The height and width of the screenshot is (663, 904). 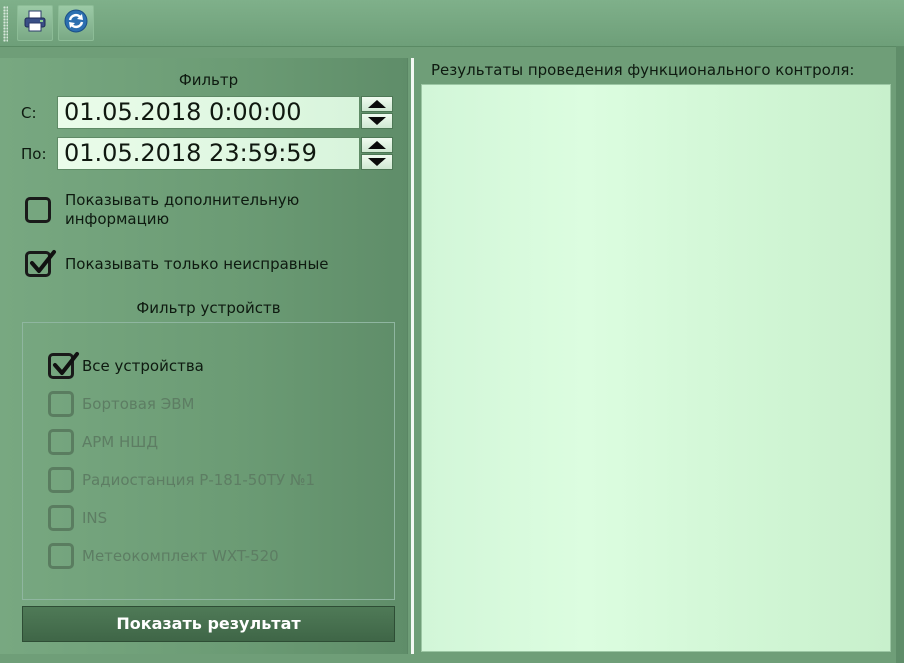 I want to click on refresh-icon, so click(x=76, y=23).